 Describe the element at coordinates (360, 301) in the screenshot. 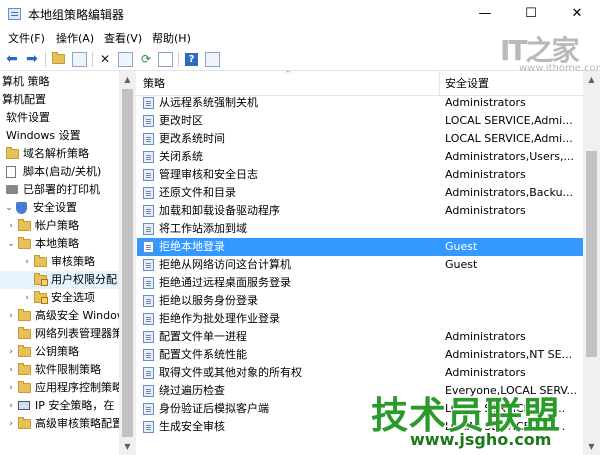

I see `policy-row: 拒绝以服务身份登录` at that location.